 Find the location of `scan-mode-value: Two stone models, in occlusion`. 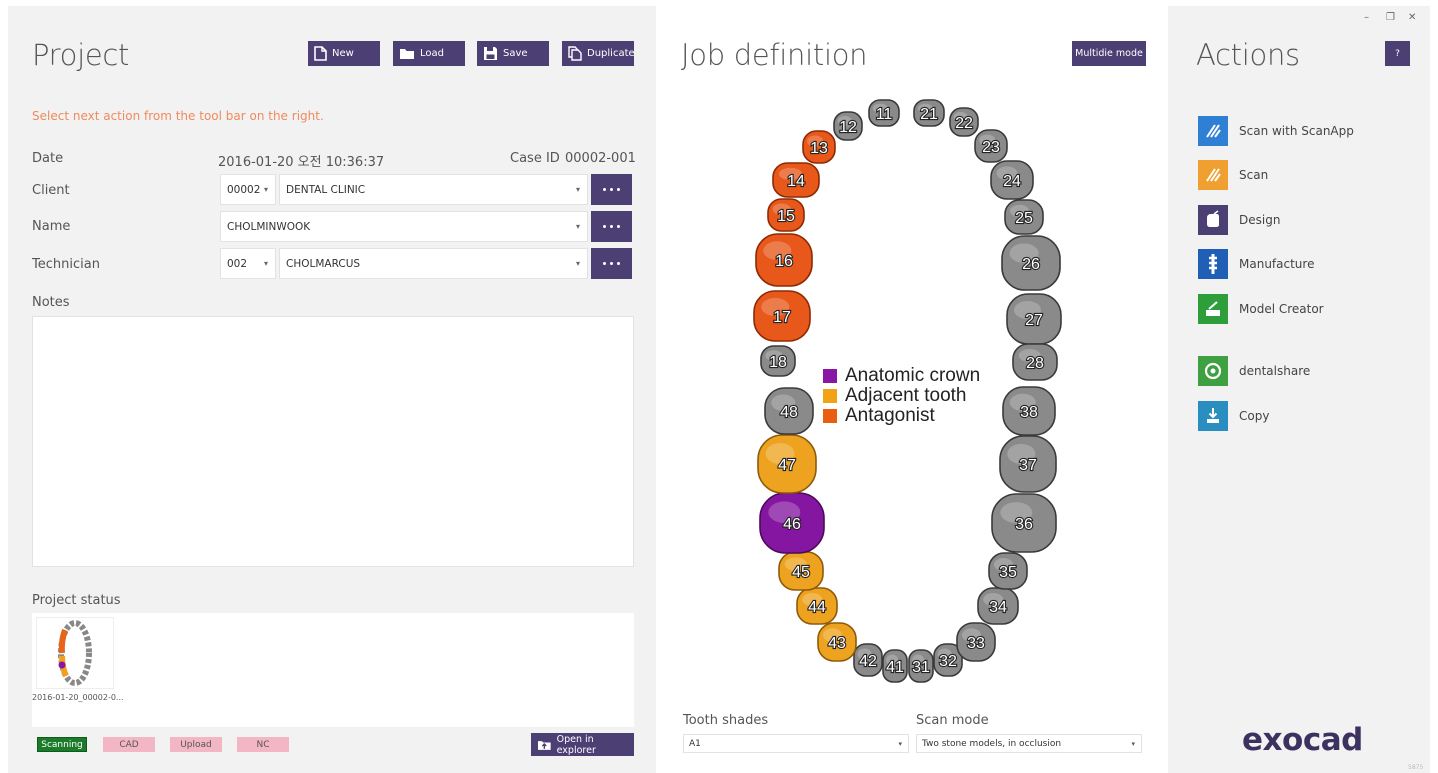

scan-mode-value: Two stone models, in occlusion is located at coordinates (992, 743).